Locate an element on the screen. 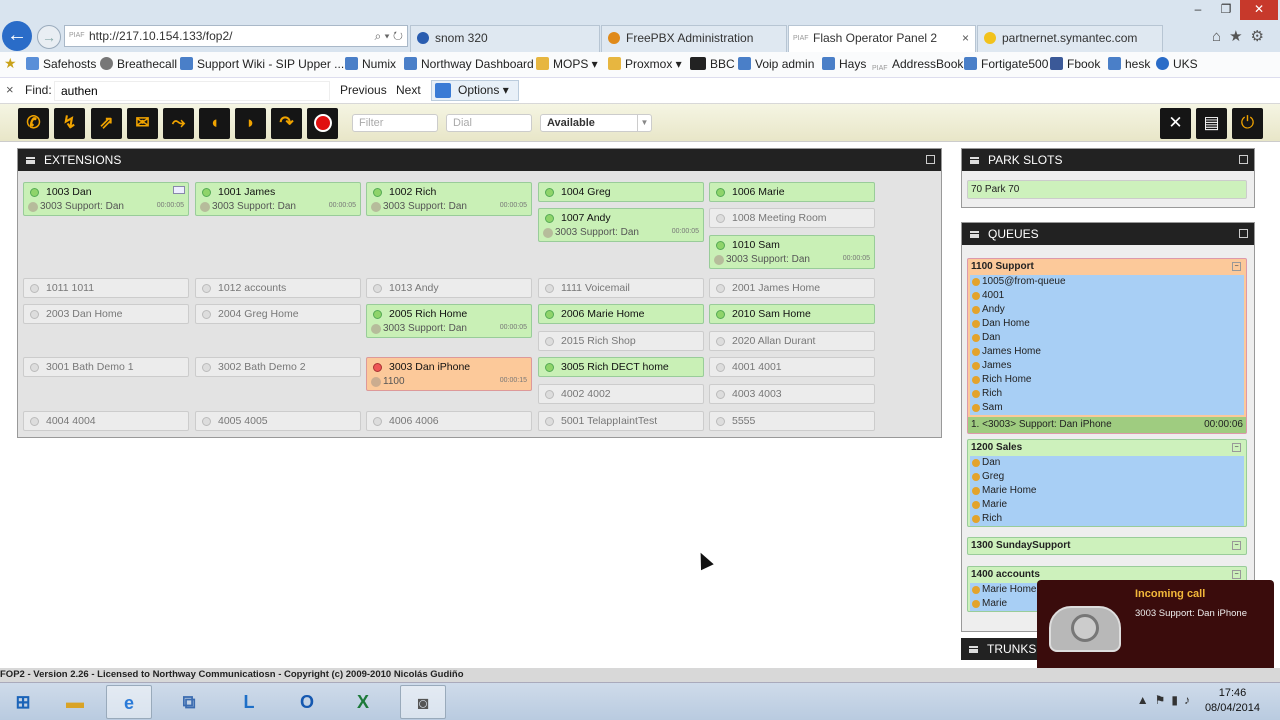 The width and height of the screenshot is (1280, 720). extension-2010-sam-home: 2010 Sam Home is located at coordinates (792, 314).